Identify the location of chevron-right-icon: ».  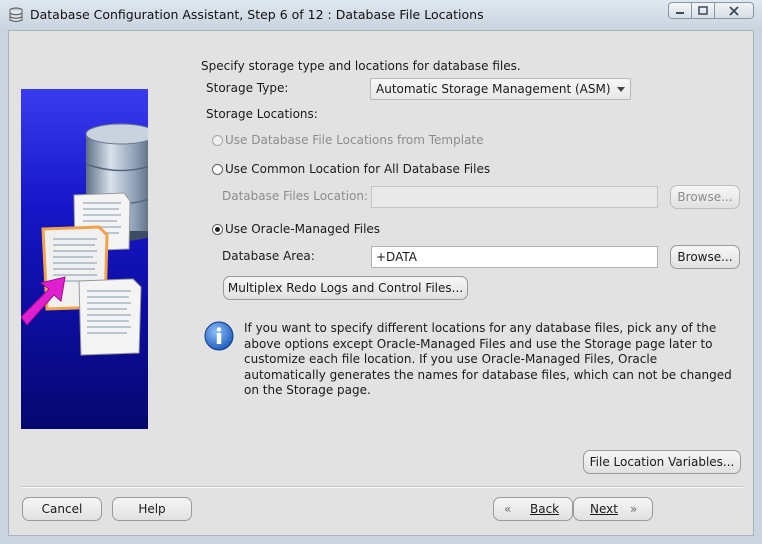
(634, 509).